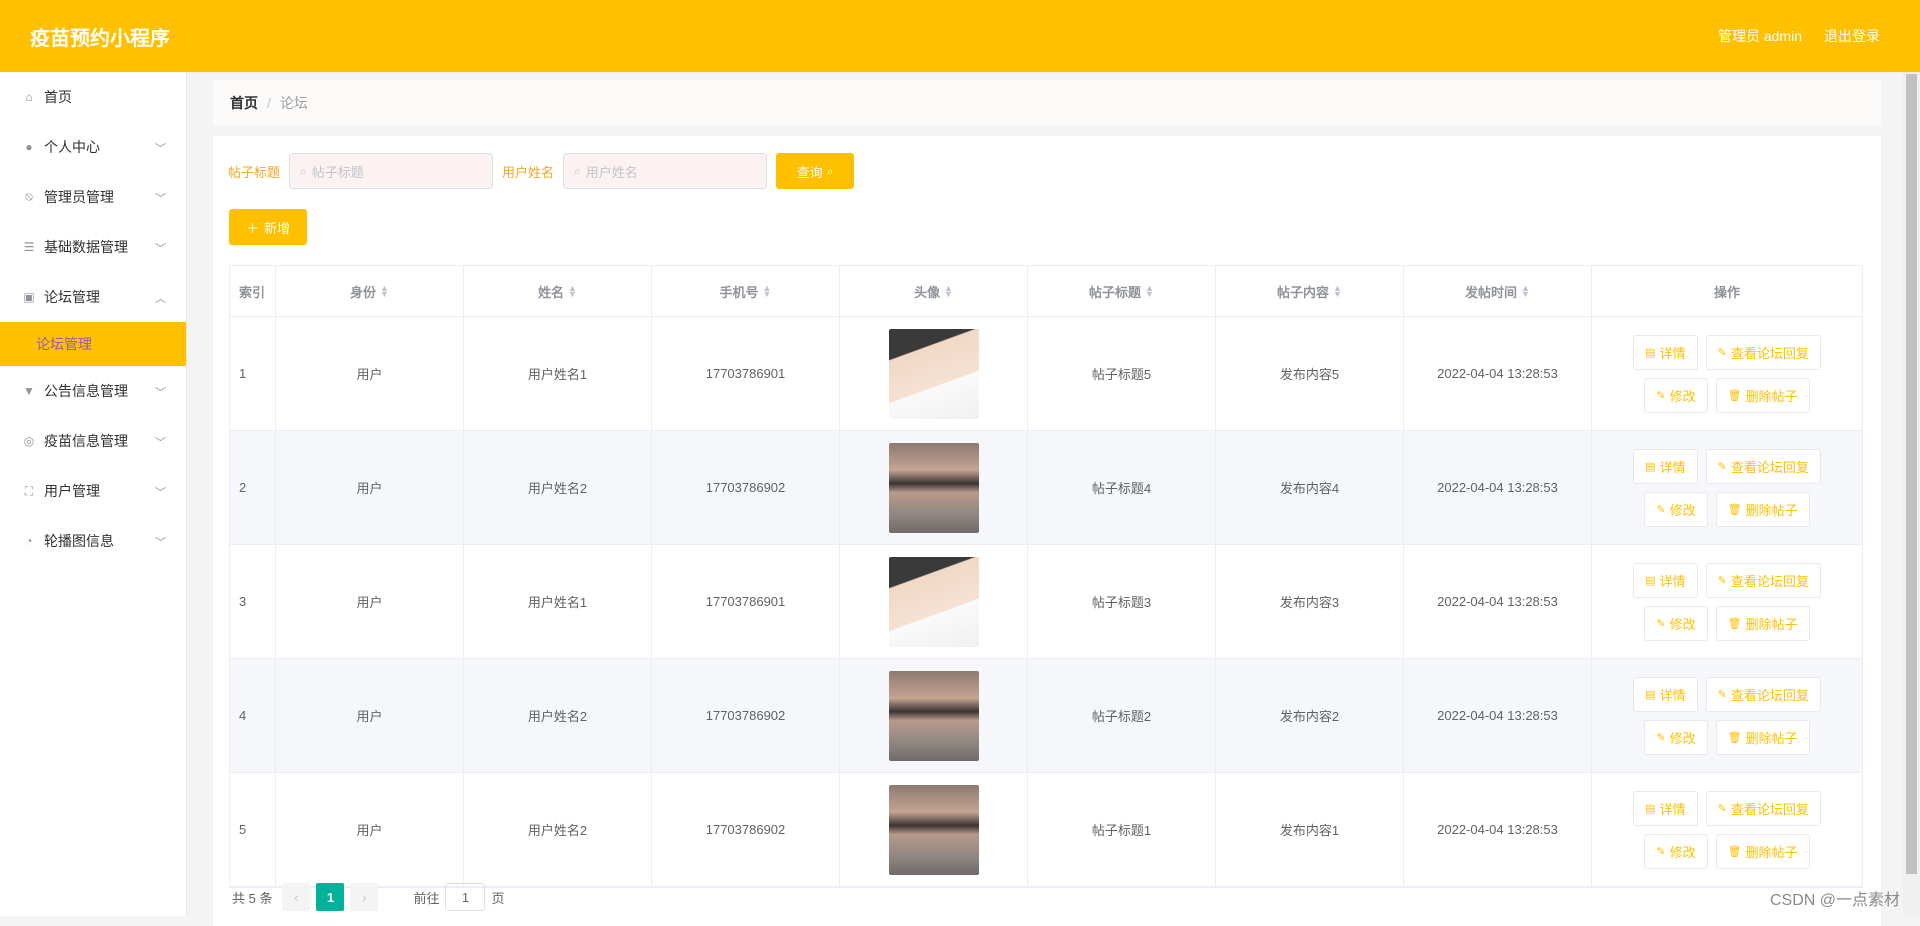 The width and height of the screenshot is (1920, 926). I want to click on trash-icon: 🗑, so click(1735, 737).